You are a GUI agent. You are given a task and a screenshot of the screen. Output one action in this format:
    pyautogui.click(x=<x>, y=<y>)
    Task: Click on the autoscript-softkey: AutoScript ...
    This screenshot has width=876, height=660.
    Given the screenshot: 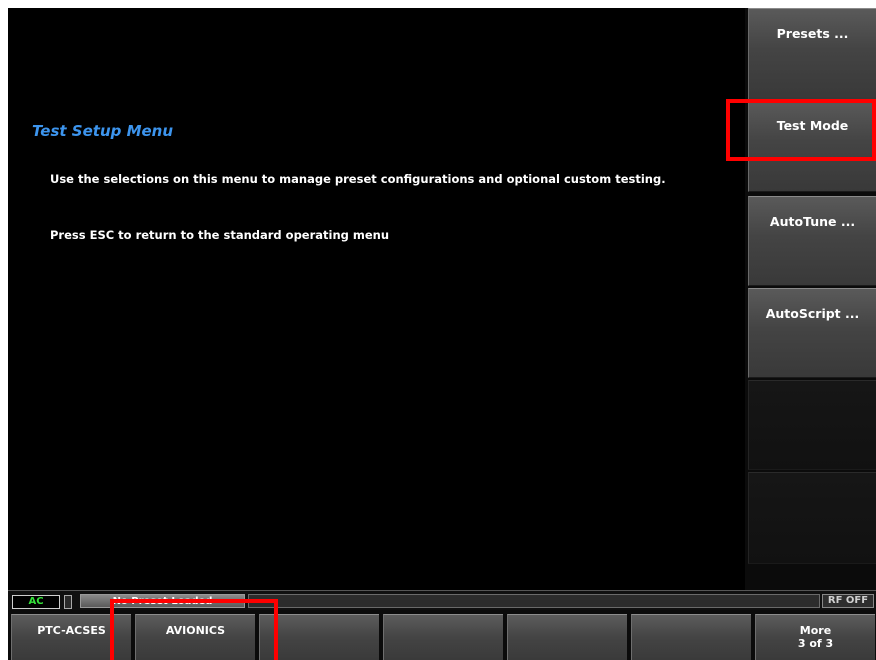 What is the action you would take?
    pyautogui.click(x=812, y=333)
    